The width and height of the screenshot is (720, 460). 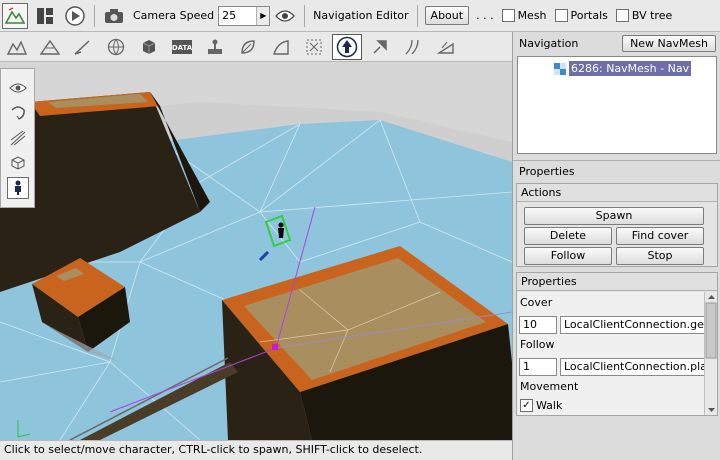 I want to click on arrow-walk-icon, so click(x=380, y=47).